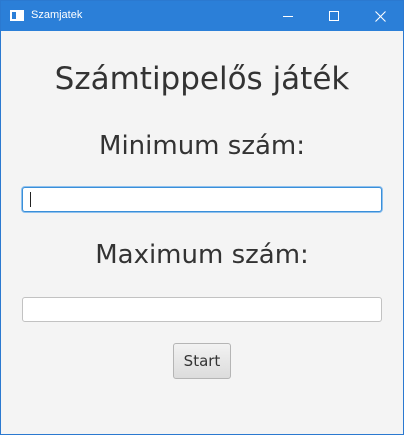 The image size is (404, 435). What do you see at coordinates (202, 199) in the screenshot?
I see `minimum-number-input` at bounding box center [202, 199].